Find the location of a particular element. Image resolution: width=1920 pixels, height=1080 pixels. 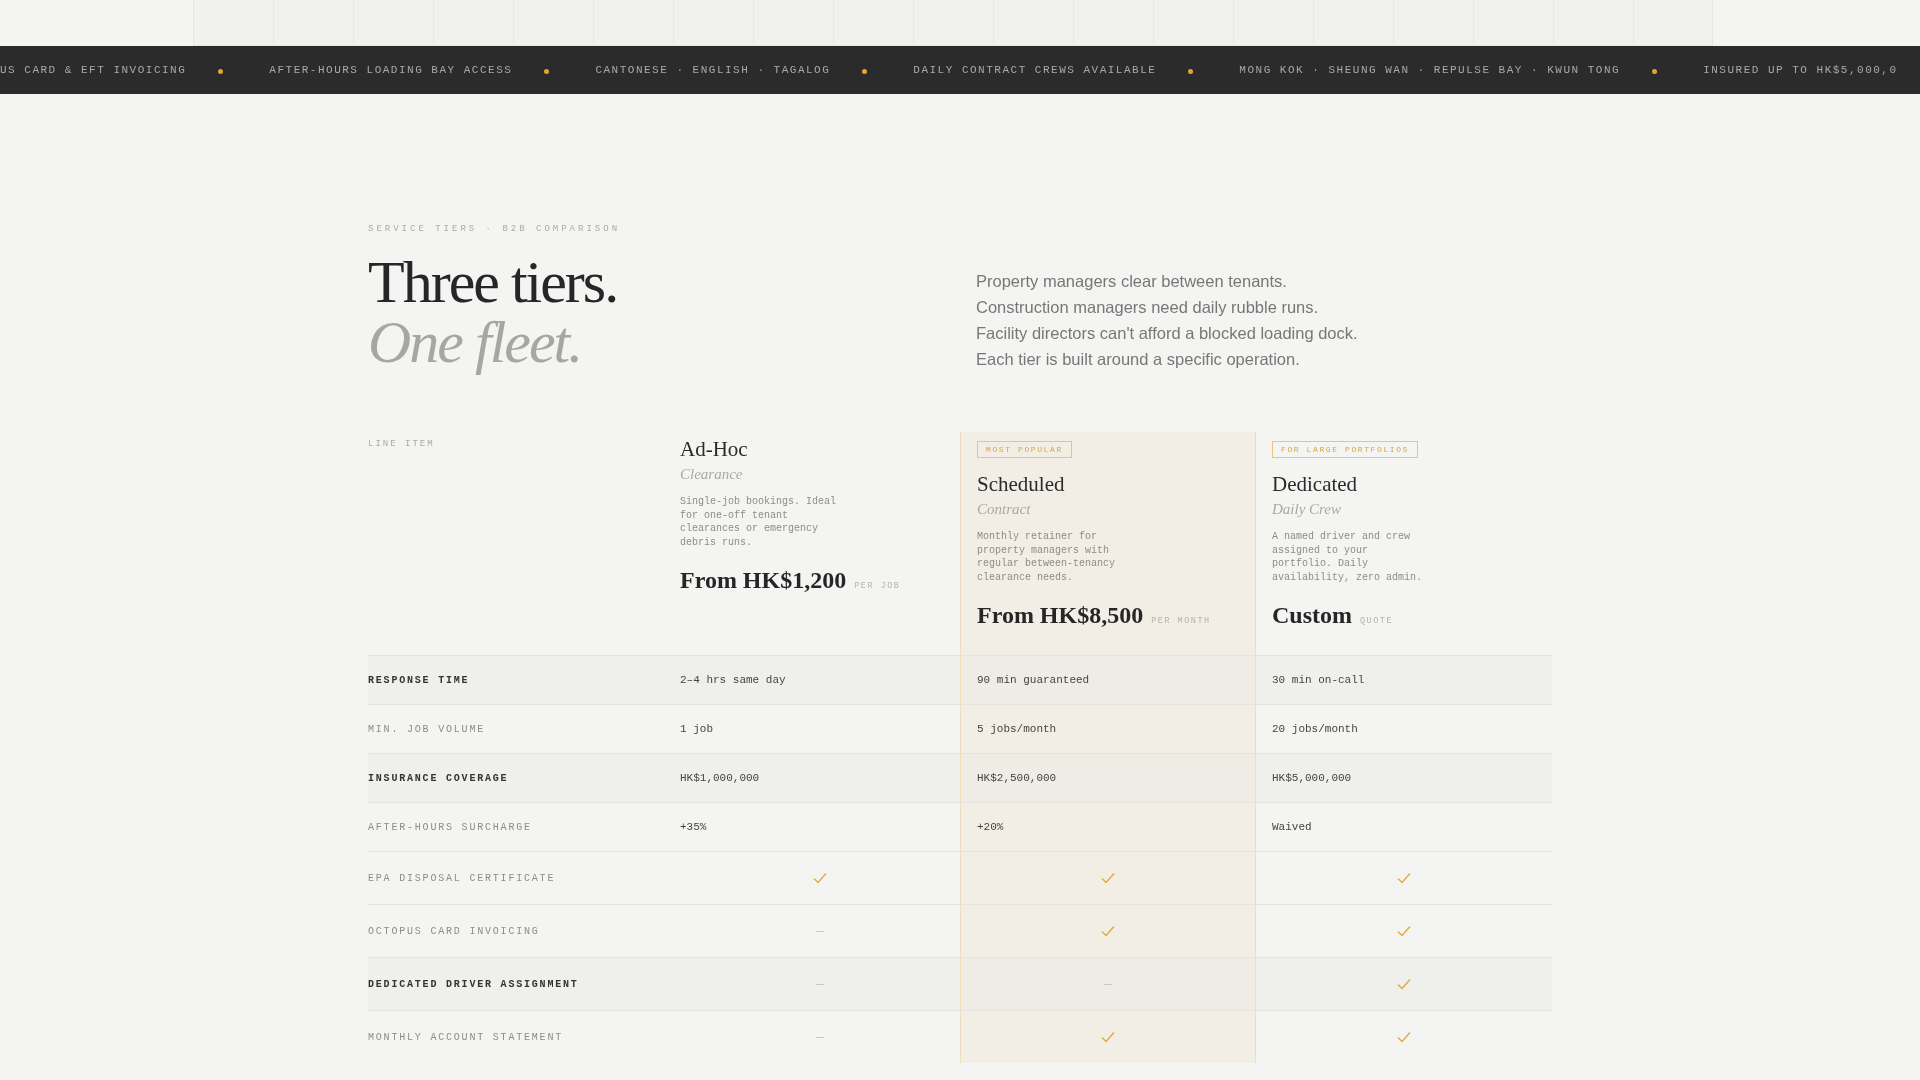

intro-text: Each tier is built around a specific operation. is located at coordinates (1138, 359).